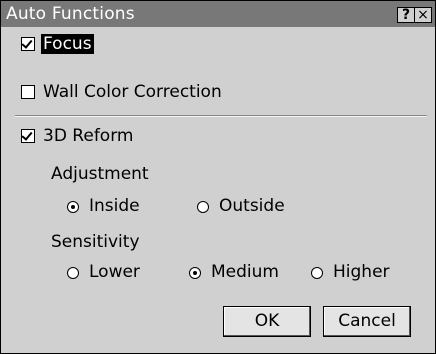 The image size is (436, 354). Describe the element at coordinates (218, 14) in the screenshot. I see `title-bar: Auto Functions ? ×` at that location.